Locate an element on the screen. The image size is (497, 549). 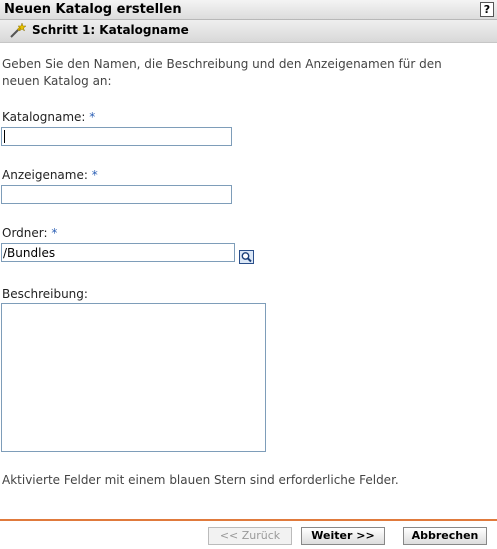
catalog-name-input is located at coordinates (116, 136).